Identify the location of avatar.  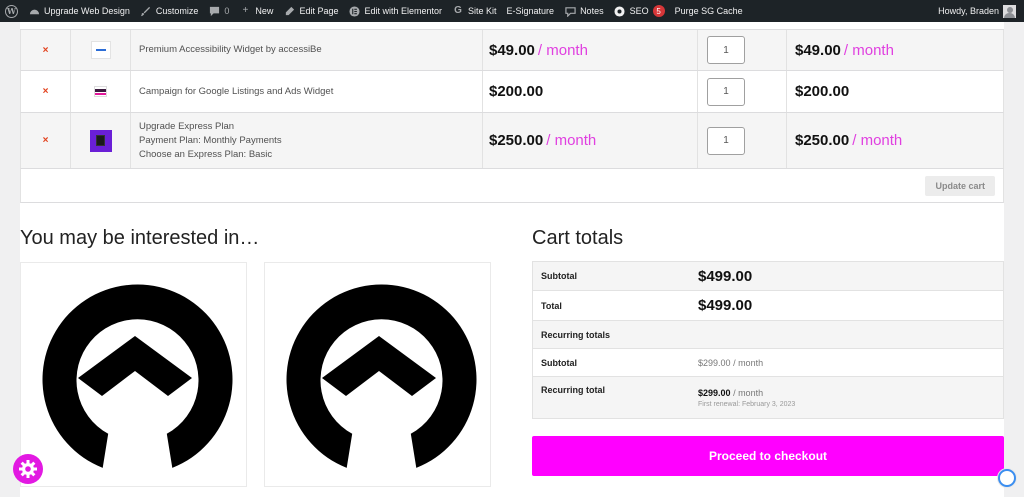
(1009, 11).